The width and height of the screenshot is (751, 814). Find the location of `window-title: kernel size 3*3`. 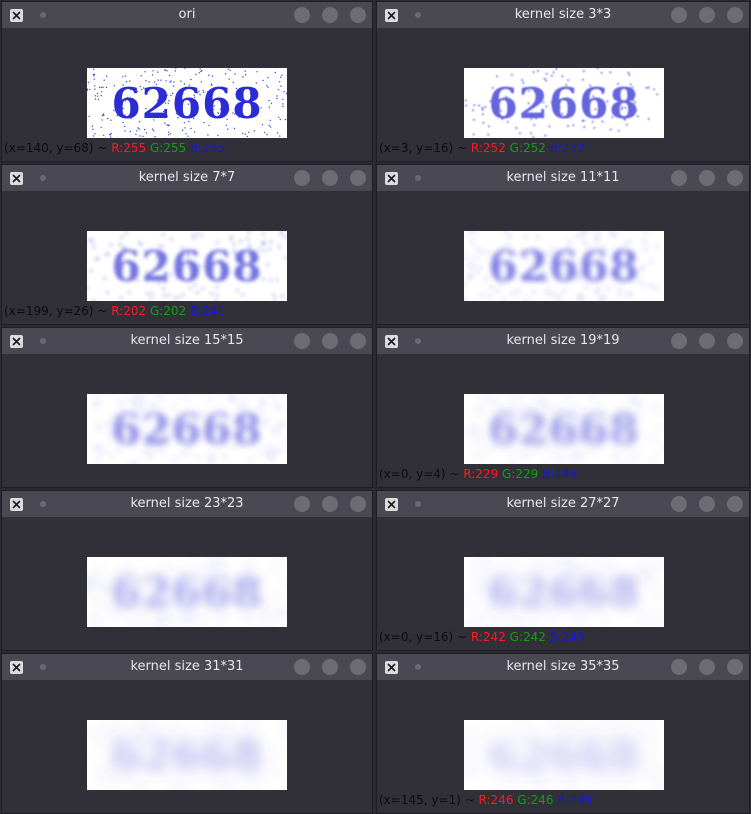

window-title: kernel size 3*3 is located at coordinates (563, 14).